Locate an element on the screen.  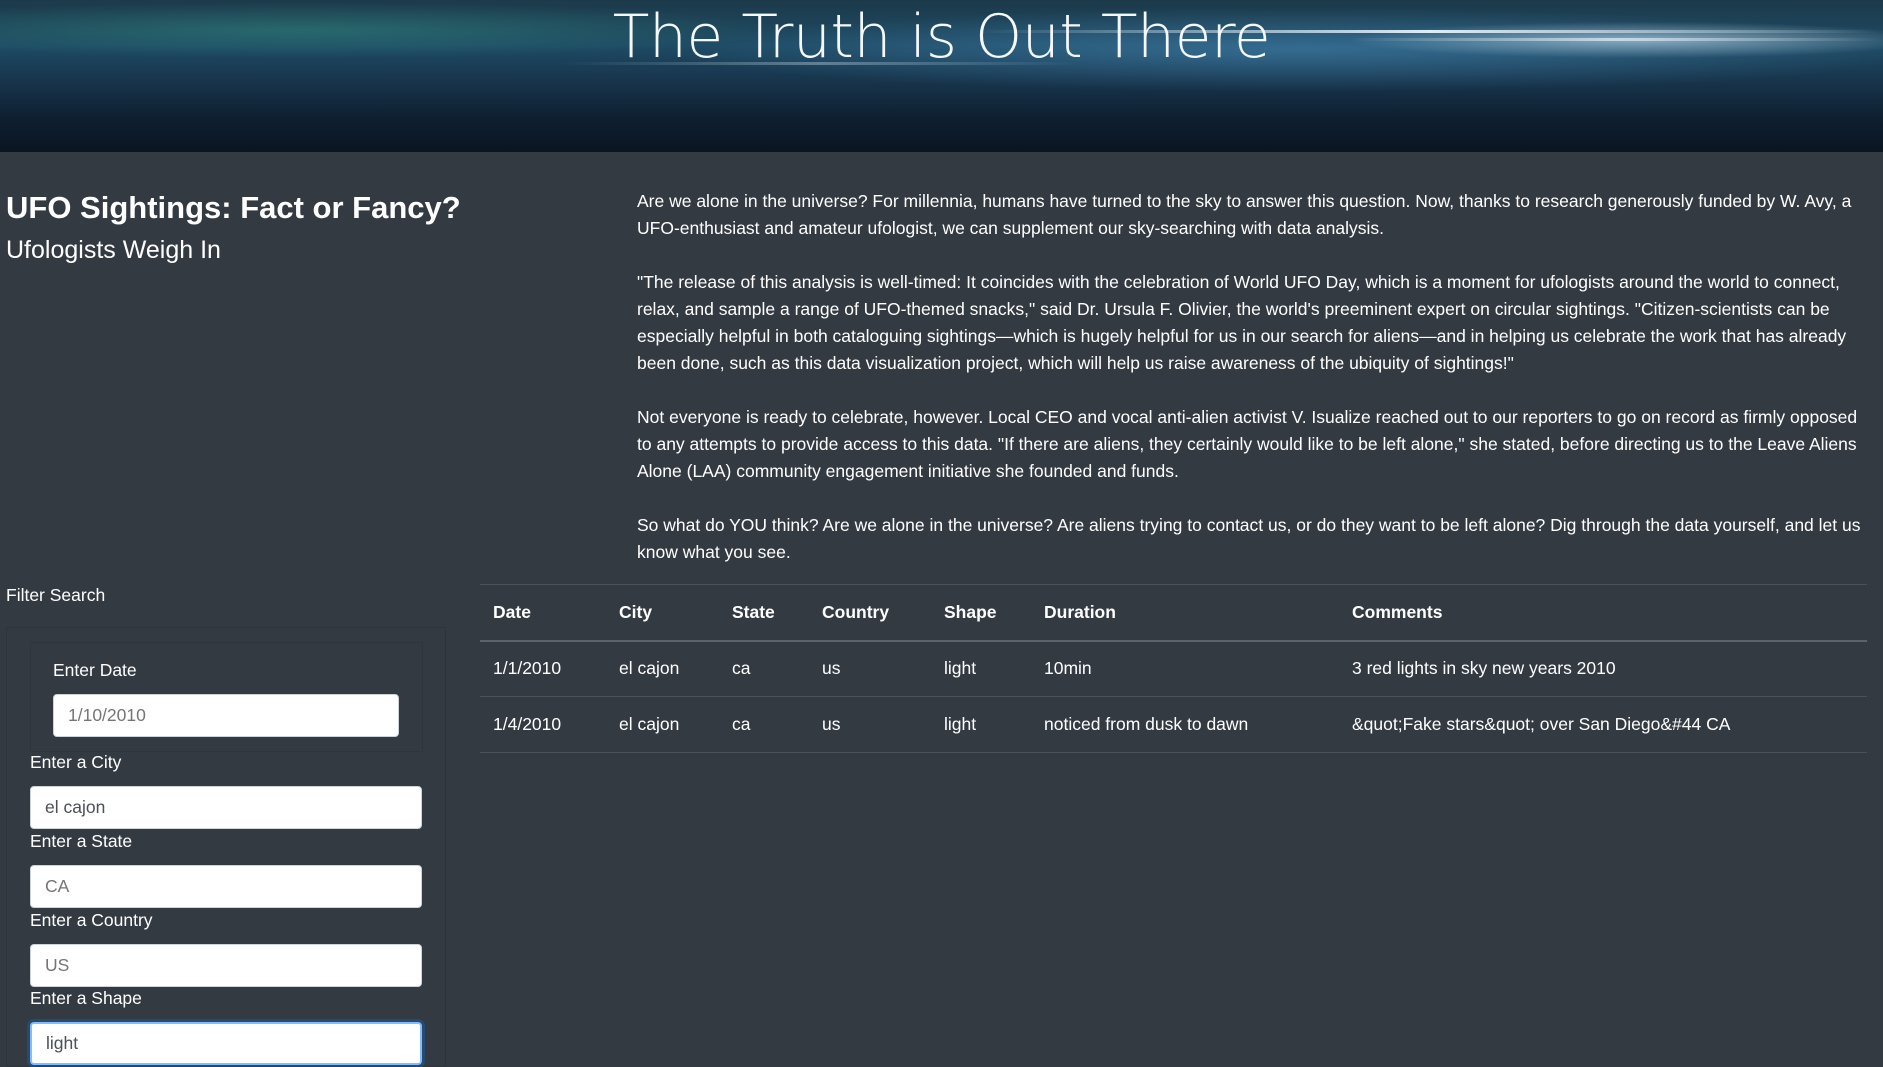
shape-label: Enter a Shape is located at coordinates (86, 998).